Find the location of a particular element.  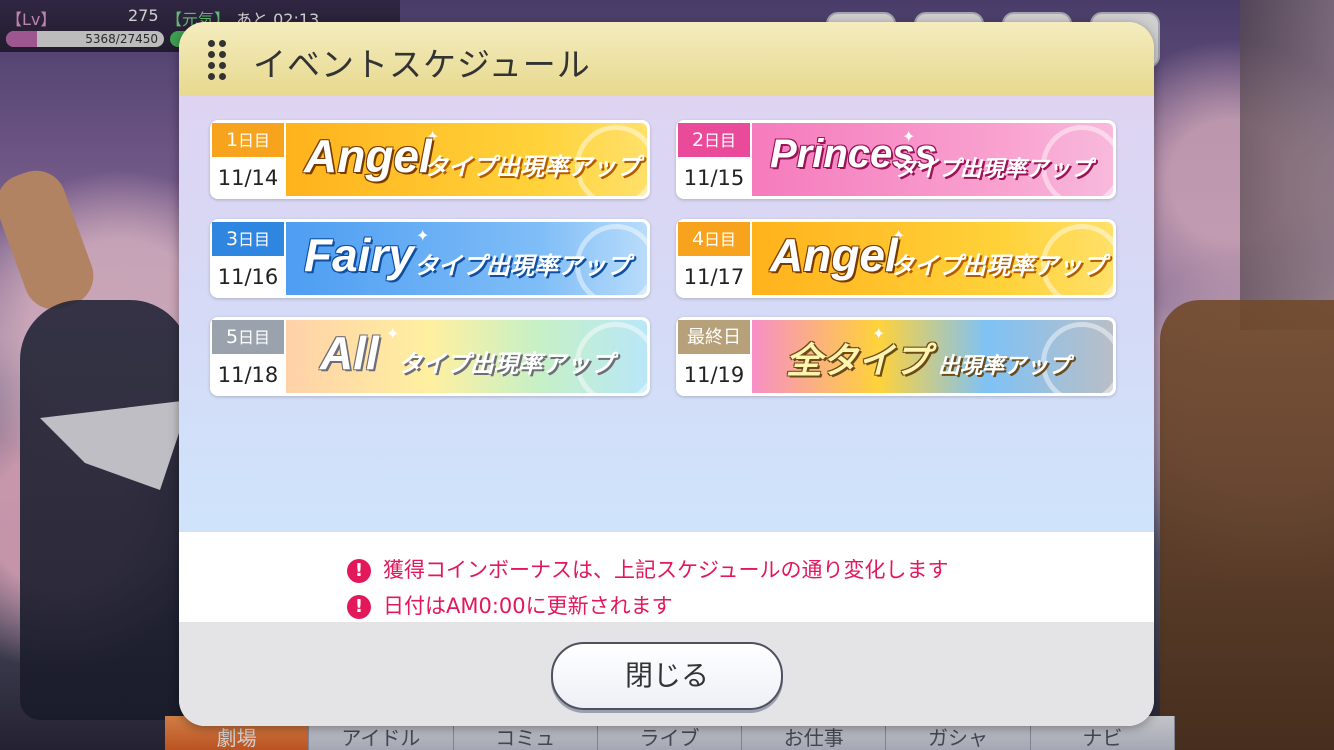

day-label: 4日目 is located at coordinates (714, 239).